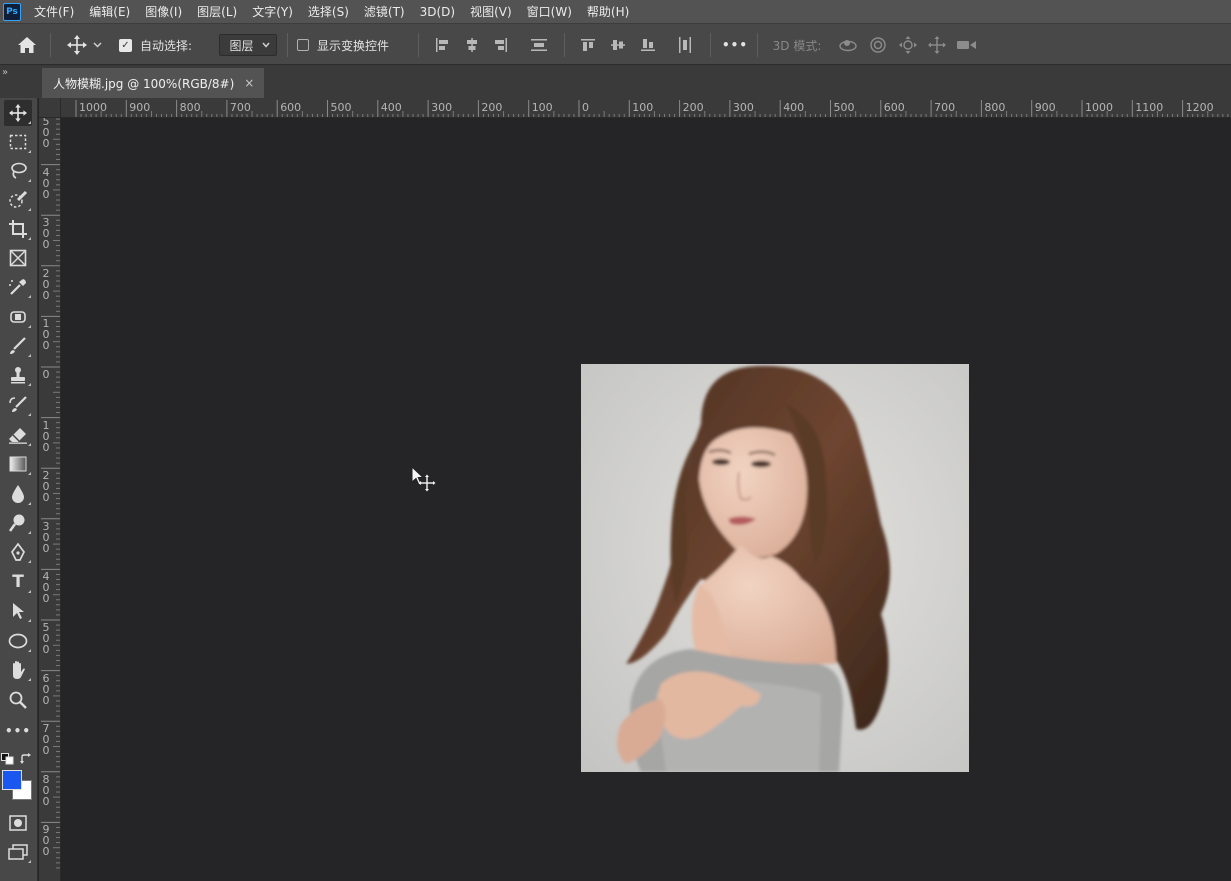 The height and width of the screenshot is (881, 1231). I want to click on swap-colors-button, so click(27, 757).